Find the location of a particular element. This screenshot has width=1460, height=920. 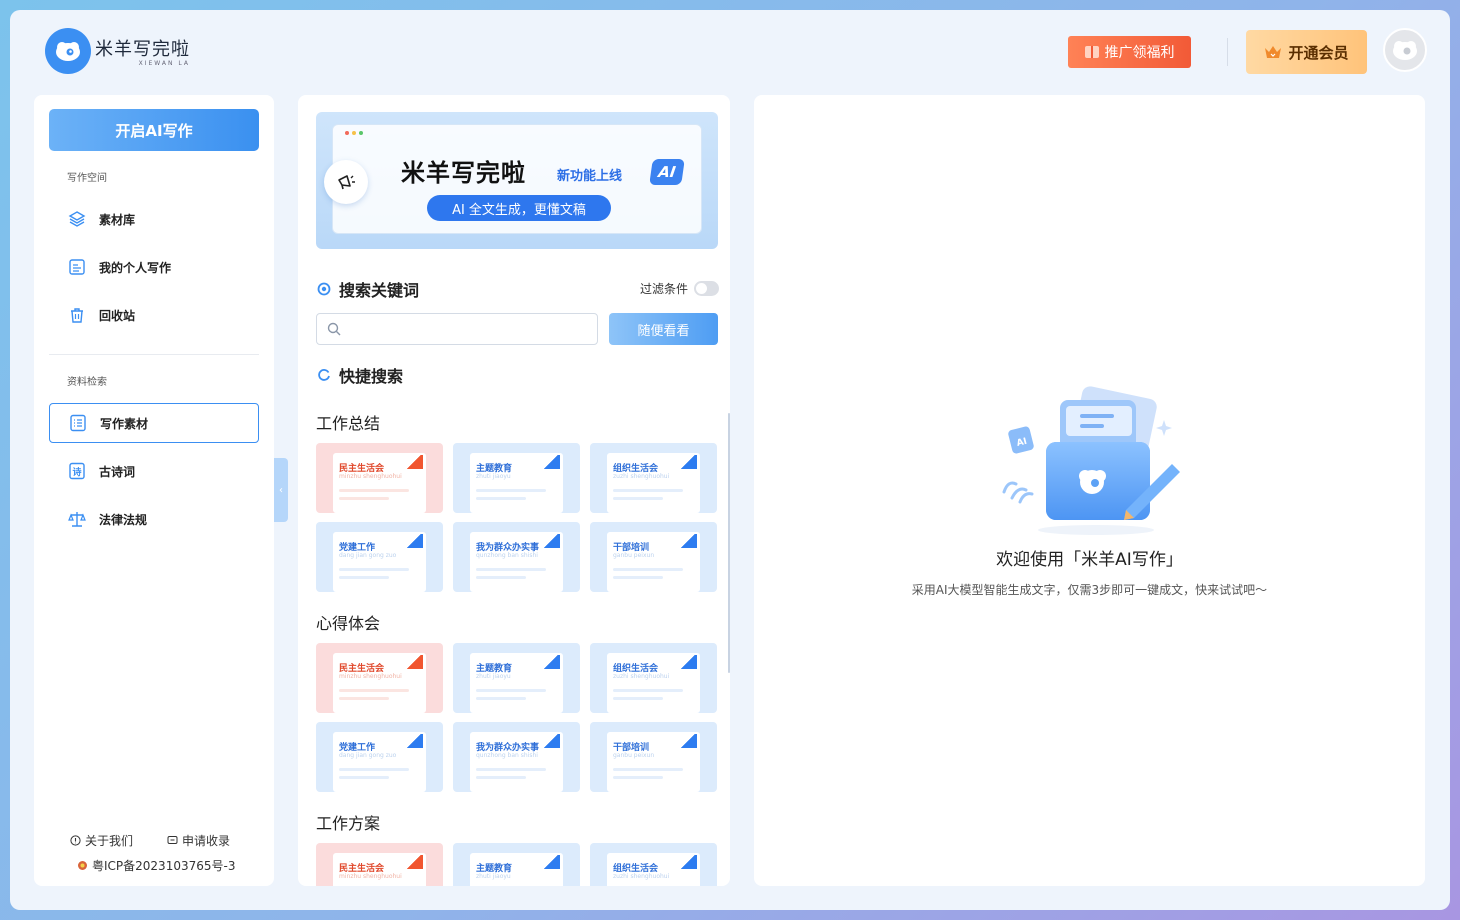

sidebar-item-recycle-bin: 回收站 is located at coordinates (154, 315).